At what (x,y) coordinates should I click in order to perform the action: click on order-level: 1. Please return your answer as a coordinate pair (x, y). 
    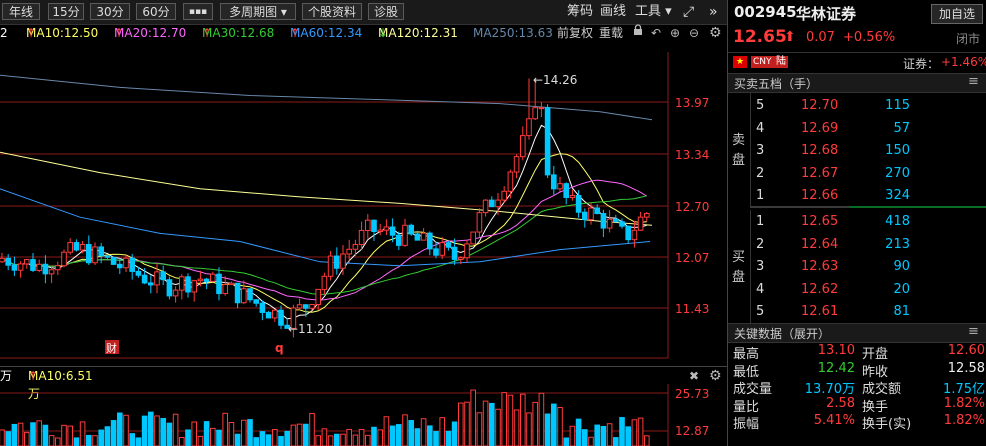
    Looking at the image, I should click on (760, 195).